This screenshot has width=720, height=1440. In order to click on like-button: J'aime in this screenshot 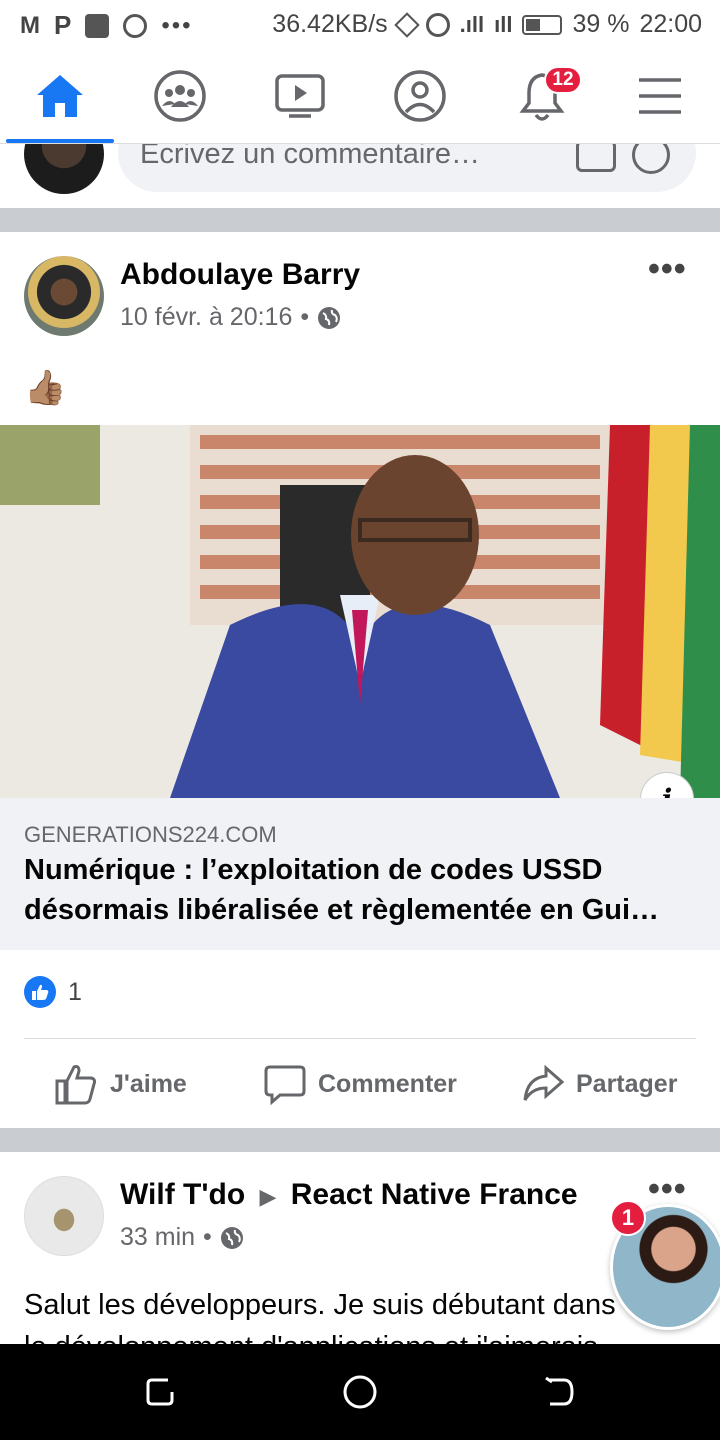, I will do `click(120, 1084)`.